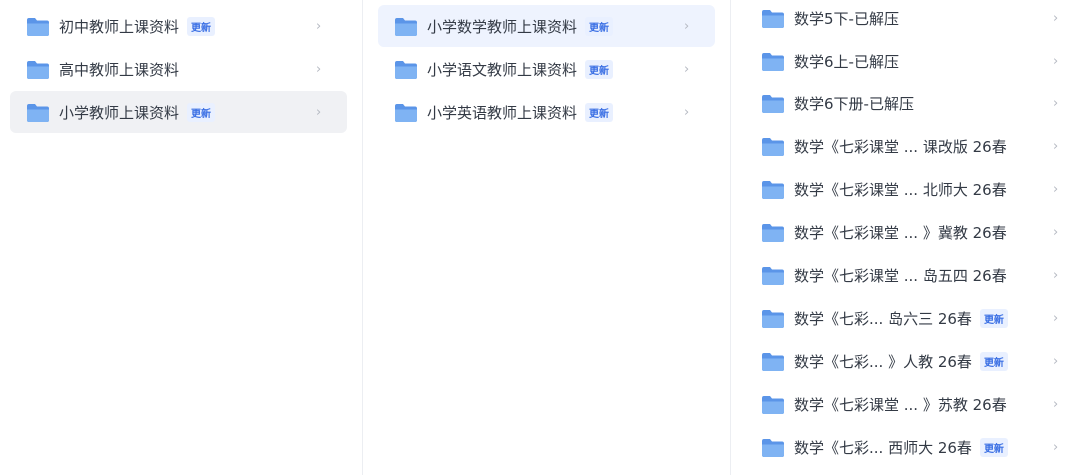 Image resolution: width=1080 pixels, height=475 pixels. I want to click on folder-label: 数学《七彩... 》人教 26春, so click(883, 361).